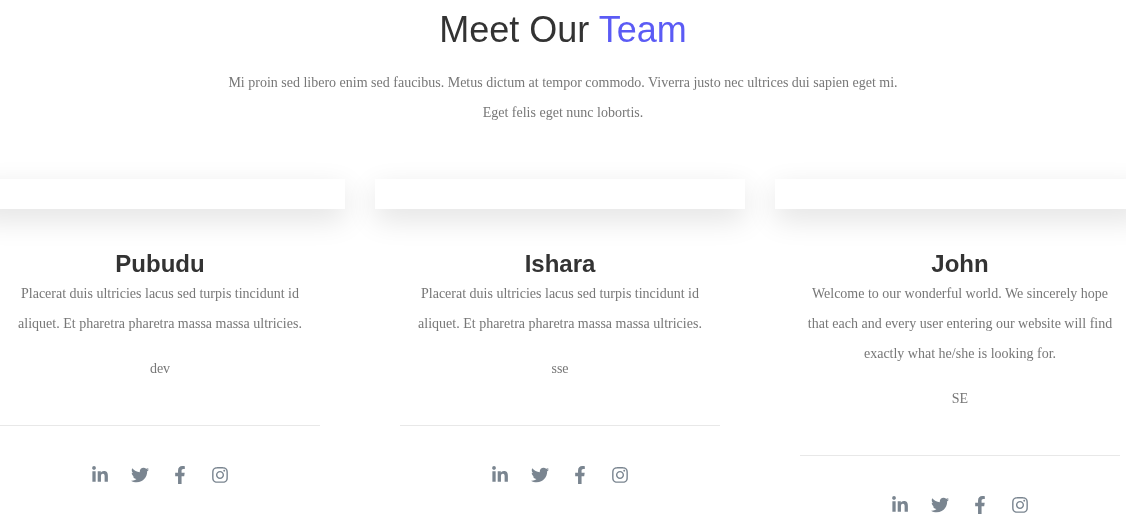 This screenshot has height=522, width=1126. I want to click on member-name: Ishara, so click(560, 264).